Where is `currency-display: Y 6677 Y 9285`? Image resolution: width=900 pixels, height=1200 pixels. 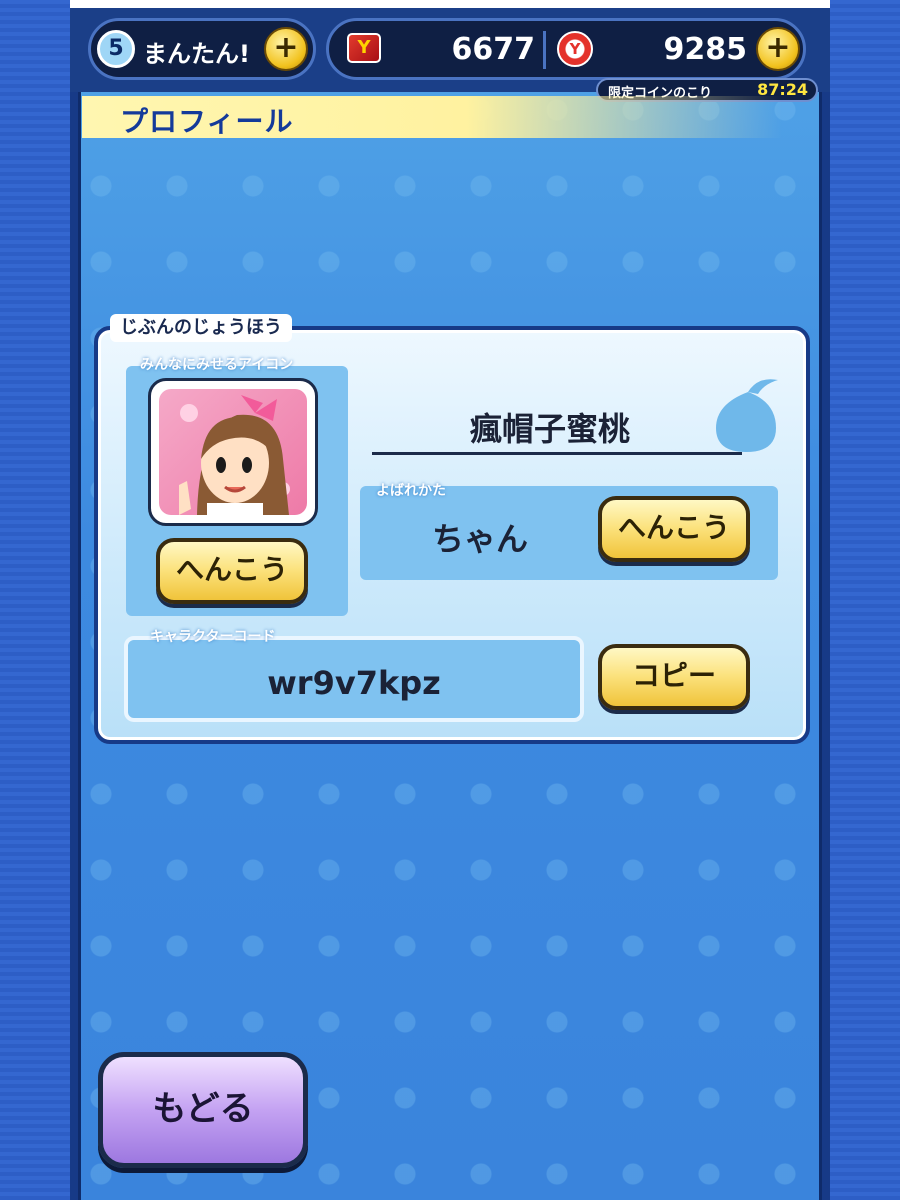
currency-display: Y 6677 Y 9285 is located at coordinates (566, 49).